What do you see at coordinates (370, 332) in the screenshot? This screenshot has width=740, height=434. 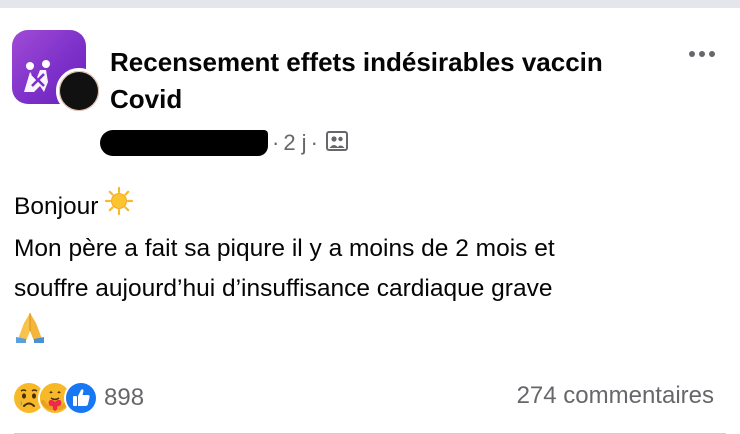 I see `body-line` at bounding box center [370, 332].